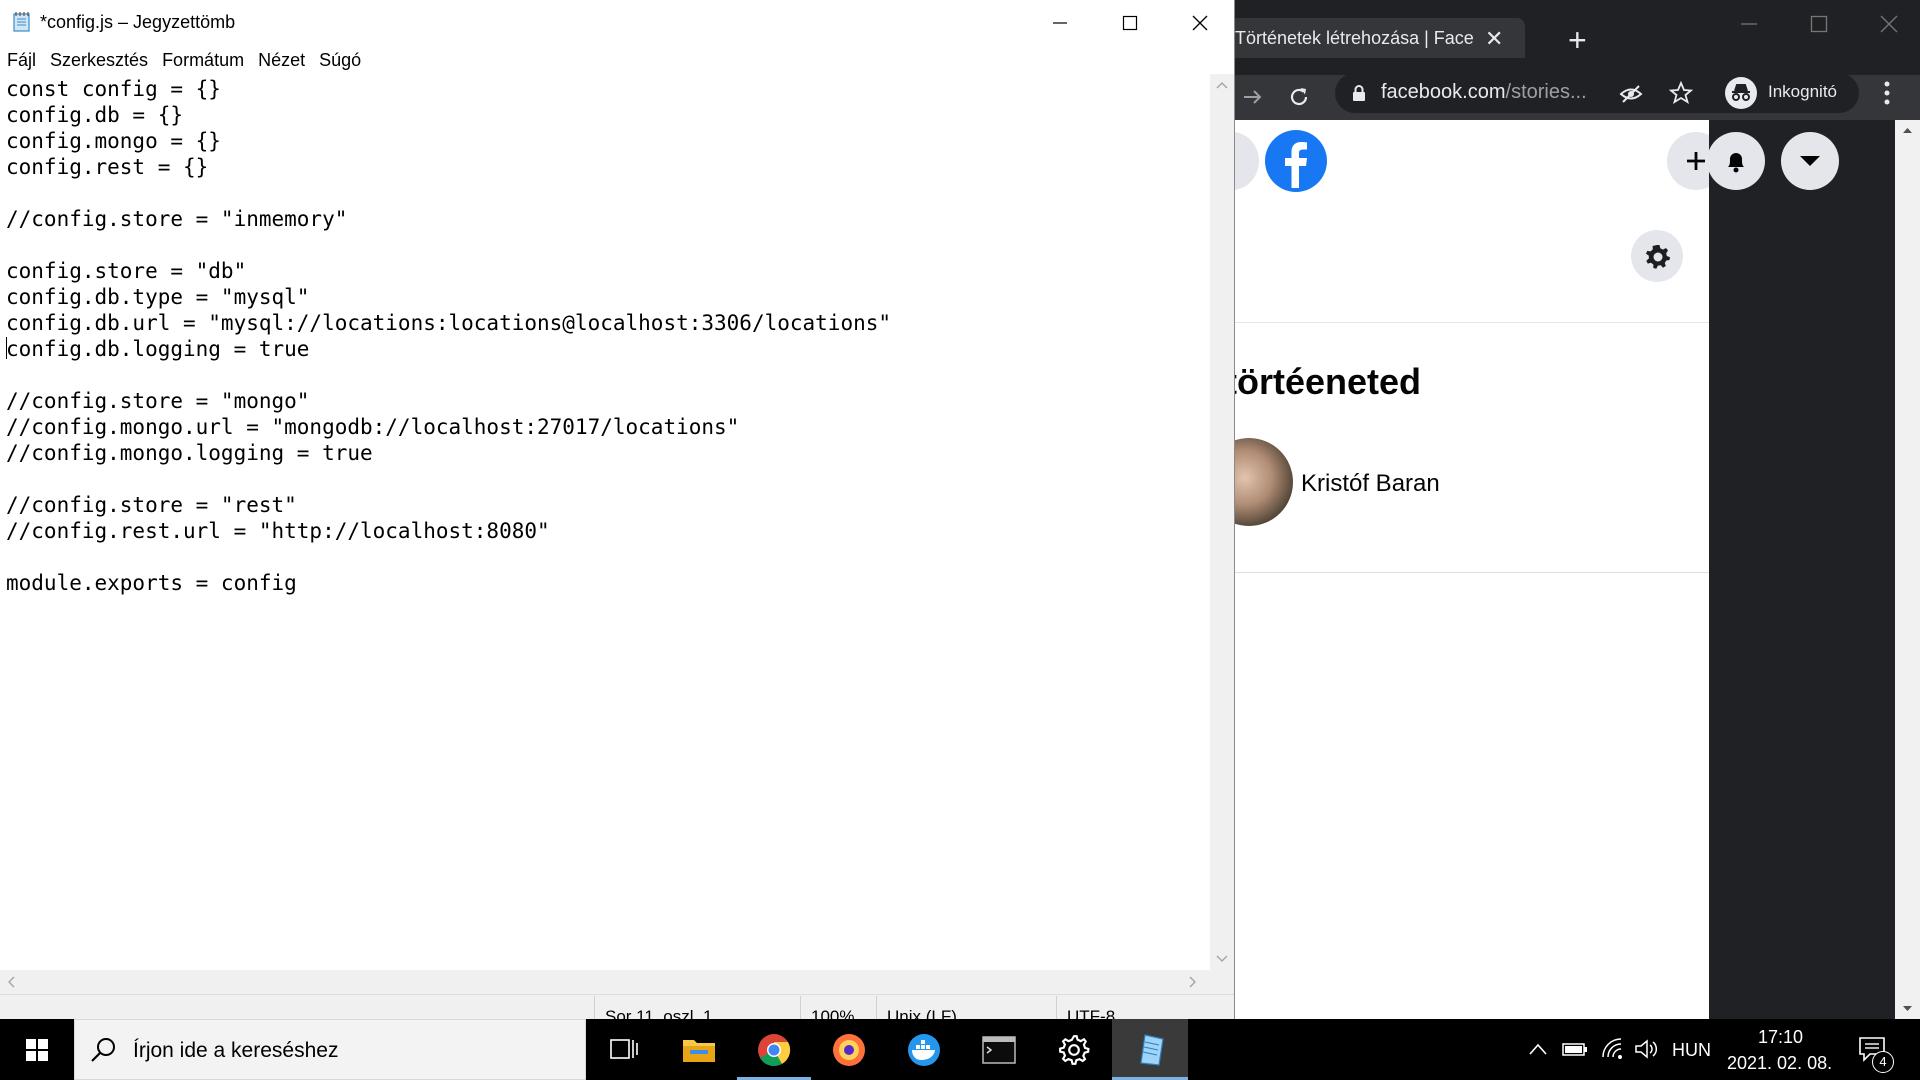 This screenshot has height=1080, width=1920. I want to click on status-bar: Sor 11, oszl. 1 100% Unix (LF) UTF-8, so click(617, 1006).